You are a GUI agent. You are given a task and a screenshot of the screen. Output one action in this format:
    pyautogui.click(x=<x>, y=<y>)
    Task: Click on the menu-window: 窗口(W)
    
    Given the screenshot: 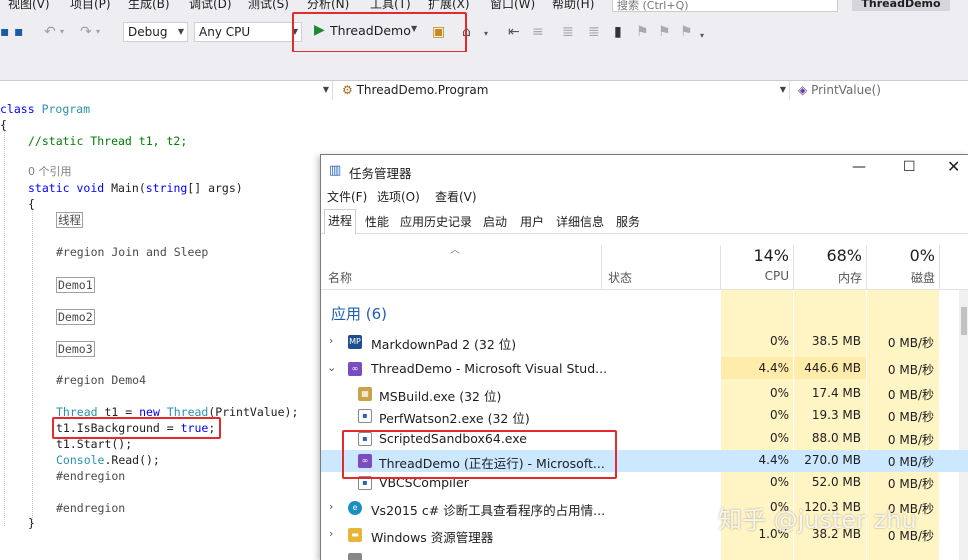 What is the action you would take?
    pyautogui.click(x=512, y=6)
    